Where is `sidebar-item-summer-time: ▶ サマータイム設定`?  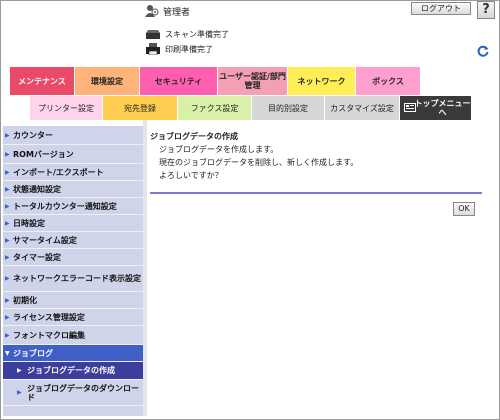 sidebar-item-summer-time: ▶ サマータイム設定 is located at coordinates (73, 240).